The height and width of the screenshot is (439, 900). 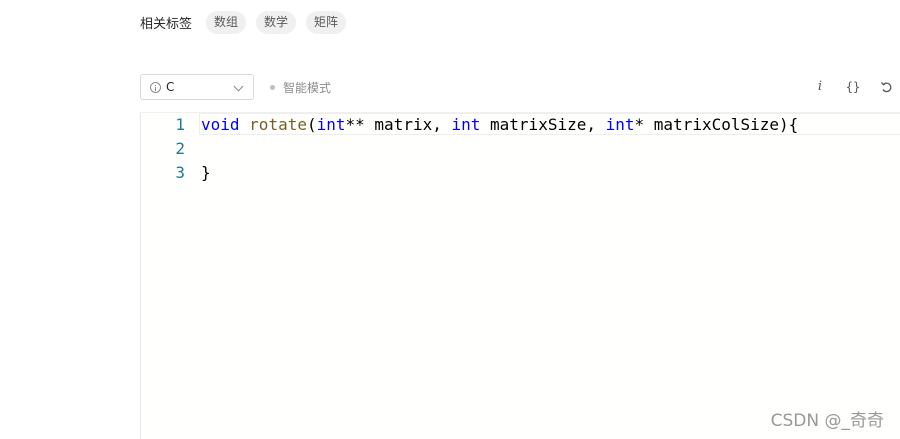 I want to click on undo-icon, so click(x=886, y=87).